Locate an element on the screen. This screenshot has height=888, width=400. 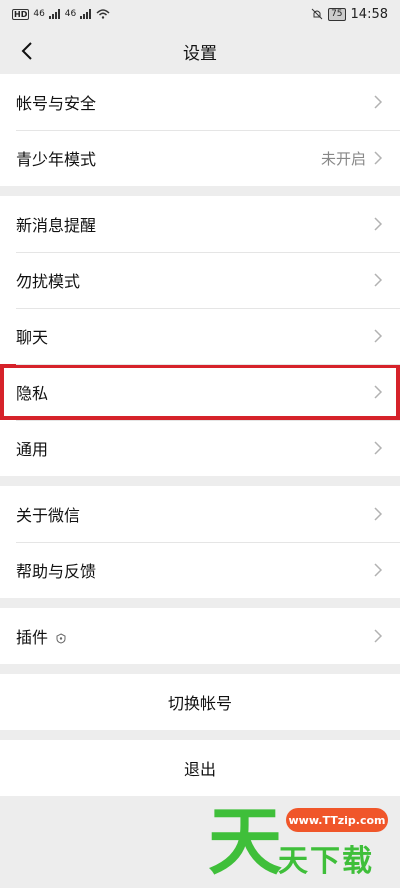
logout-button: 退出 is located at coordinates (200, 768).